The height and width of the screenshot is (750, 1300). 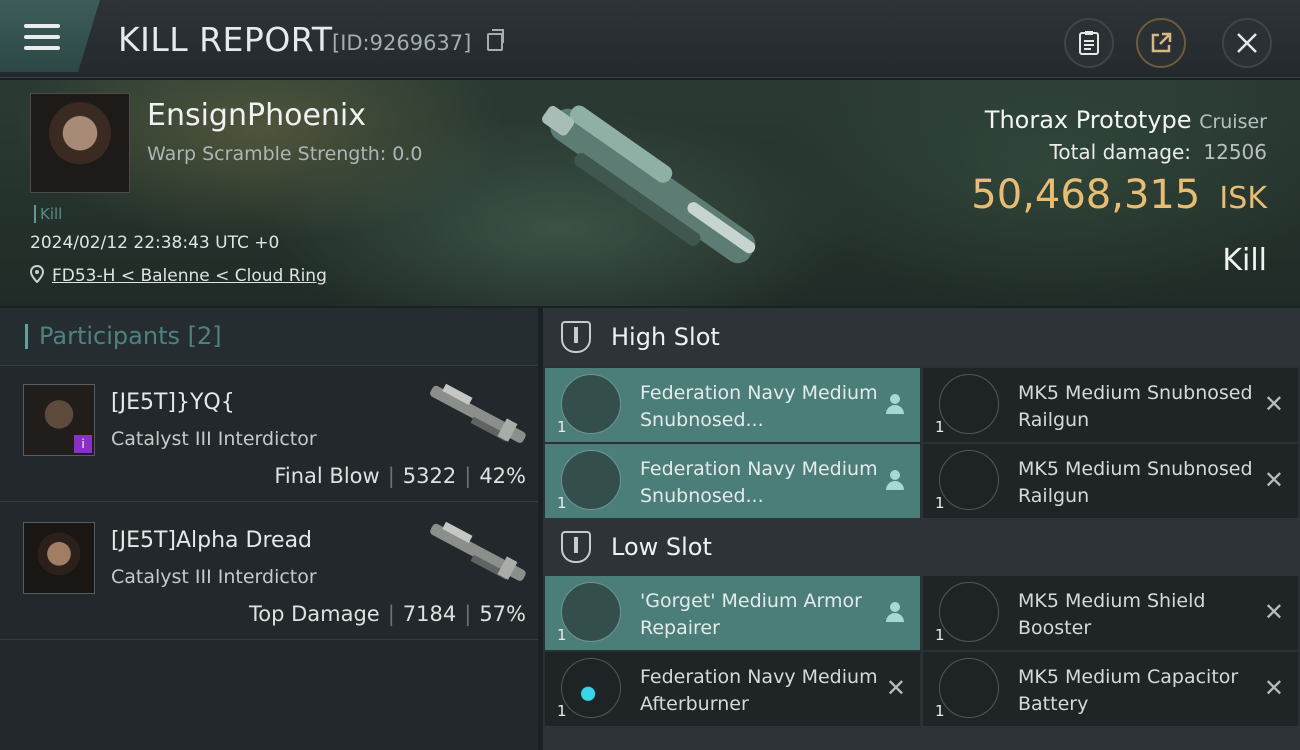 I want to click on share-icon, so click(x=1161, y=42).